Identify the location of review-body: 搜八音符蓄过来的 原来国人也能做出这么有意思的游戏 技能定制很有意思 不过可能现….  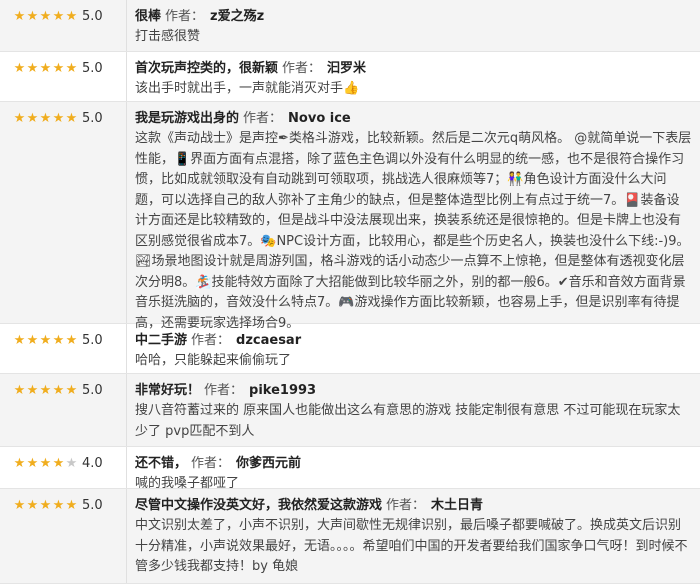
(408, 421).